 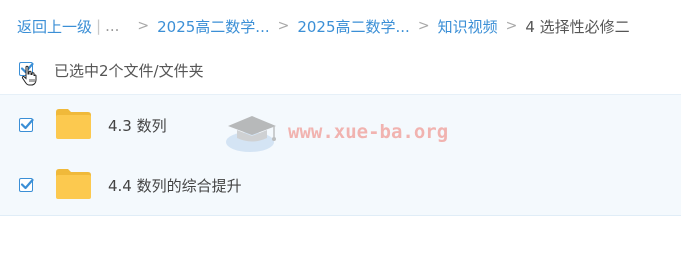 I want to click on breadcrumb-item: 知识视频, so click(x=468, y=26).